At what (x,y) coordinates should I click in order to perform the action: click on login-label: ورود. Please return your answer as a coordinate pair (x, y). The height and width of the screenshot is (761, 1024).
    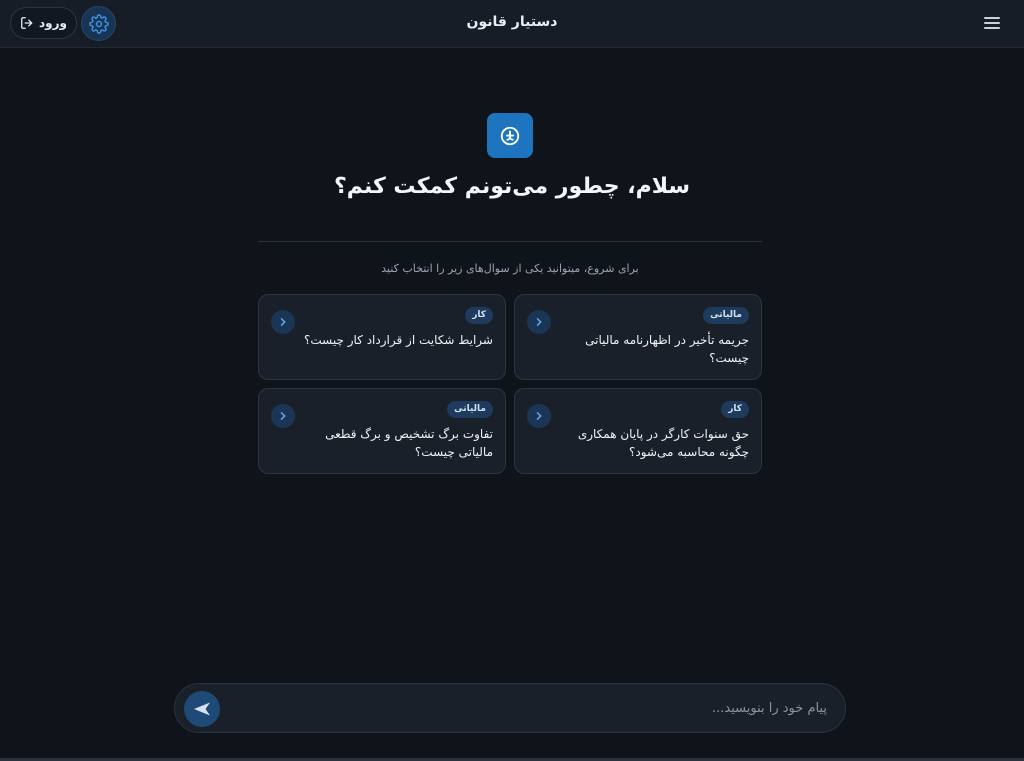
    Looking at the image, I should click on (53, 23).